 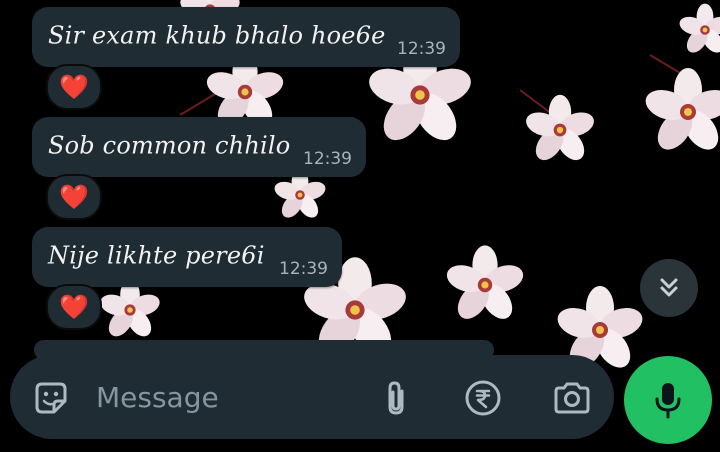 I want to click on attach-button, so click(x=396, y=398).